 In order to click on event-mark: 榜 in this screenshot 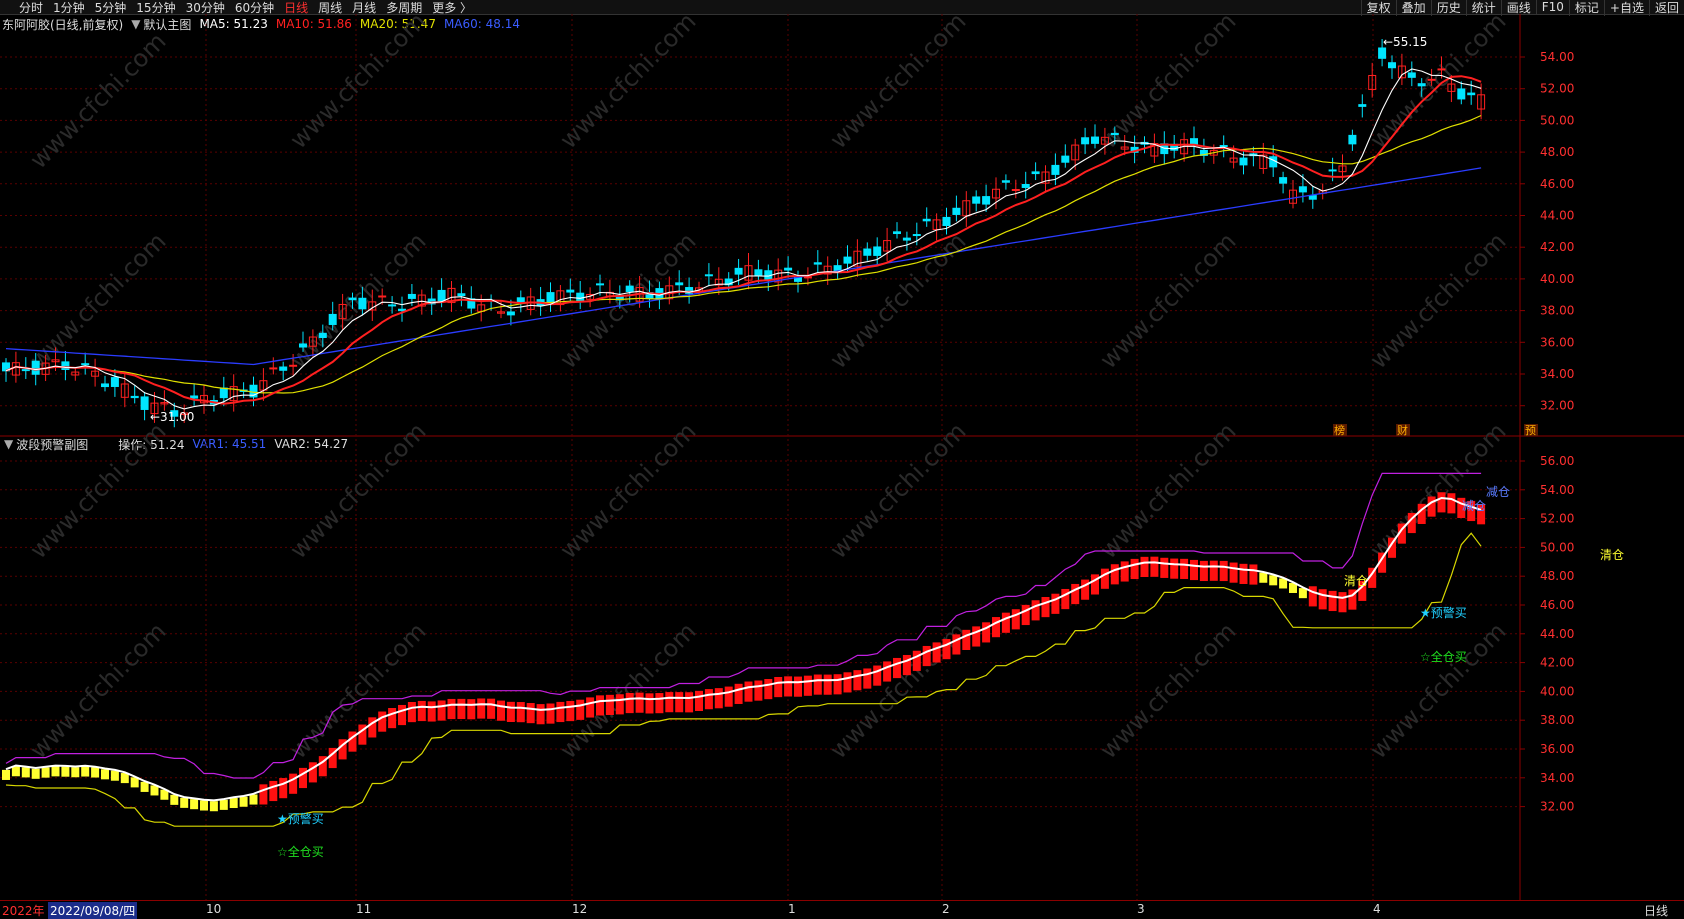, I will do `click(1340, 430)`.